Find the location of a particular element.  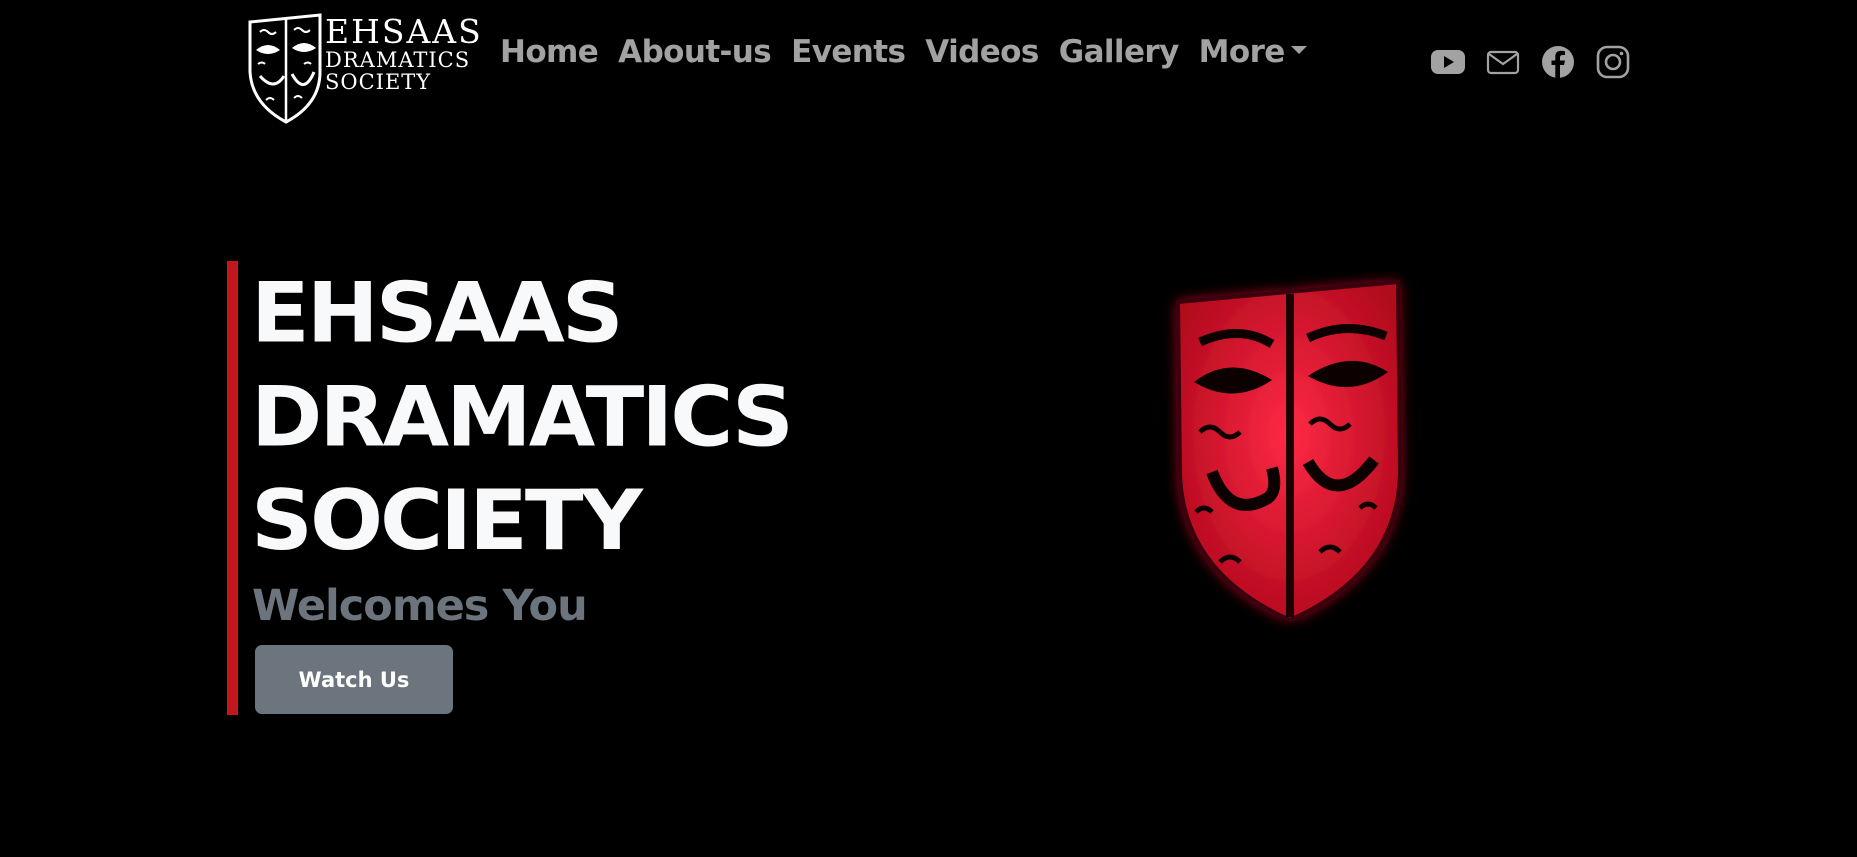

facebook-icon is located at coordinates (1558, 62).